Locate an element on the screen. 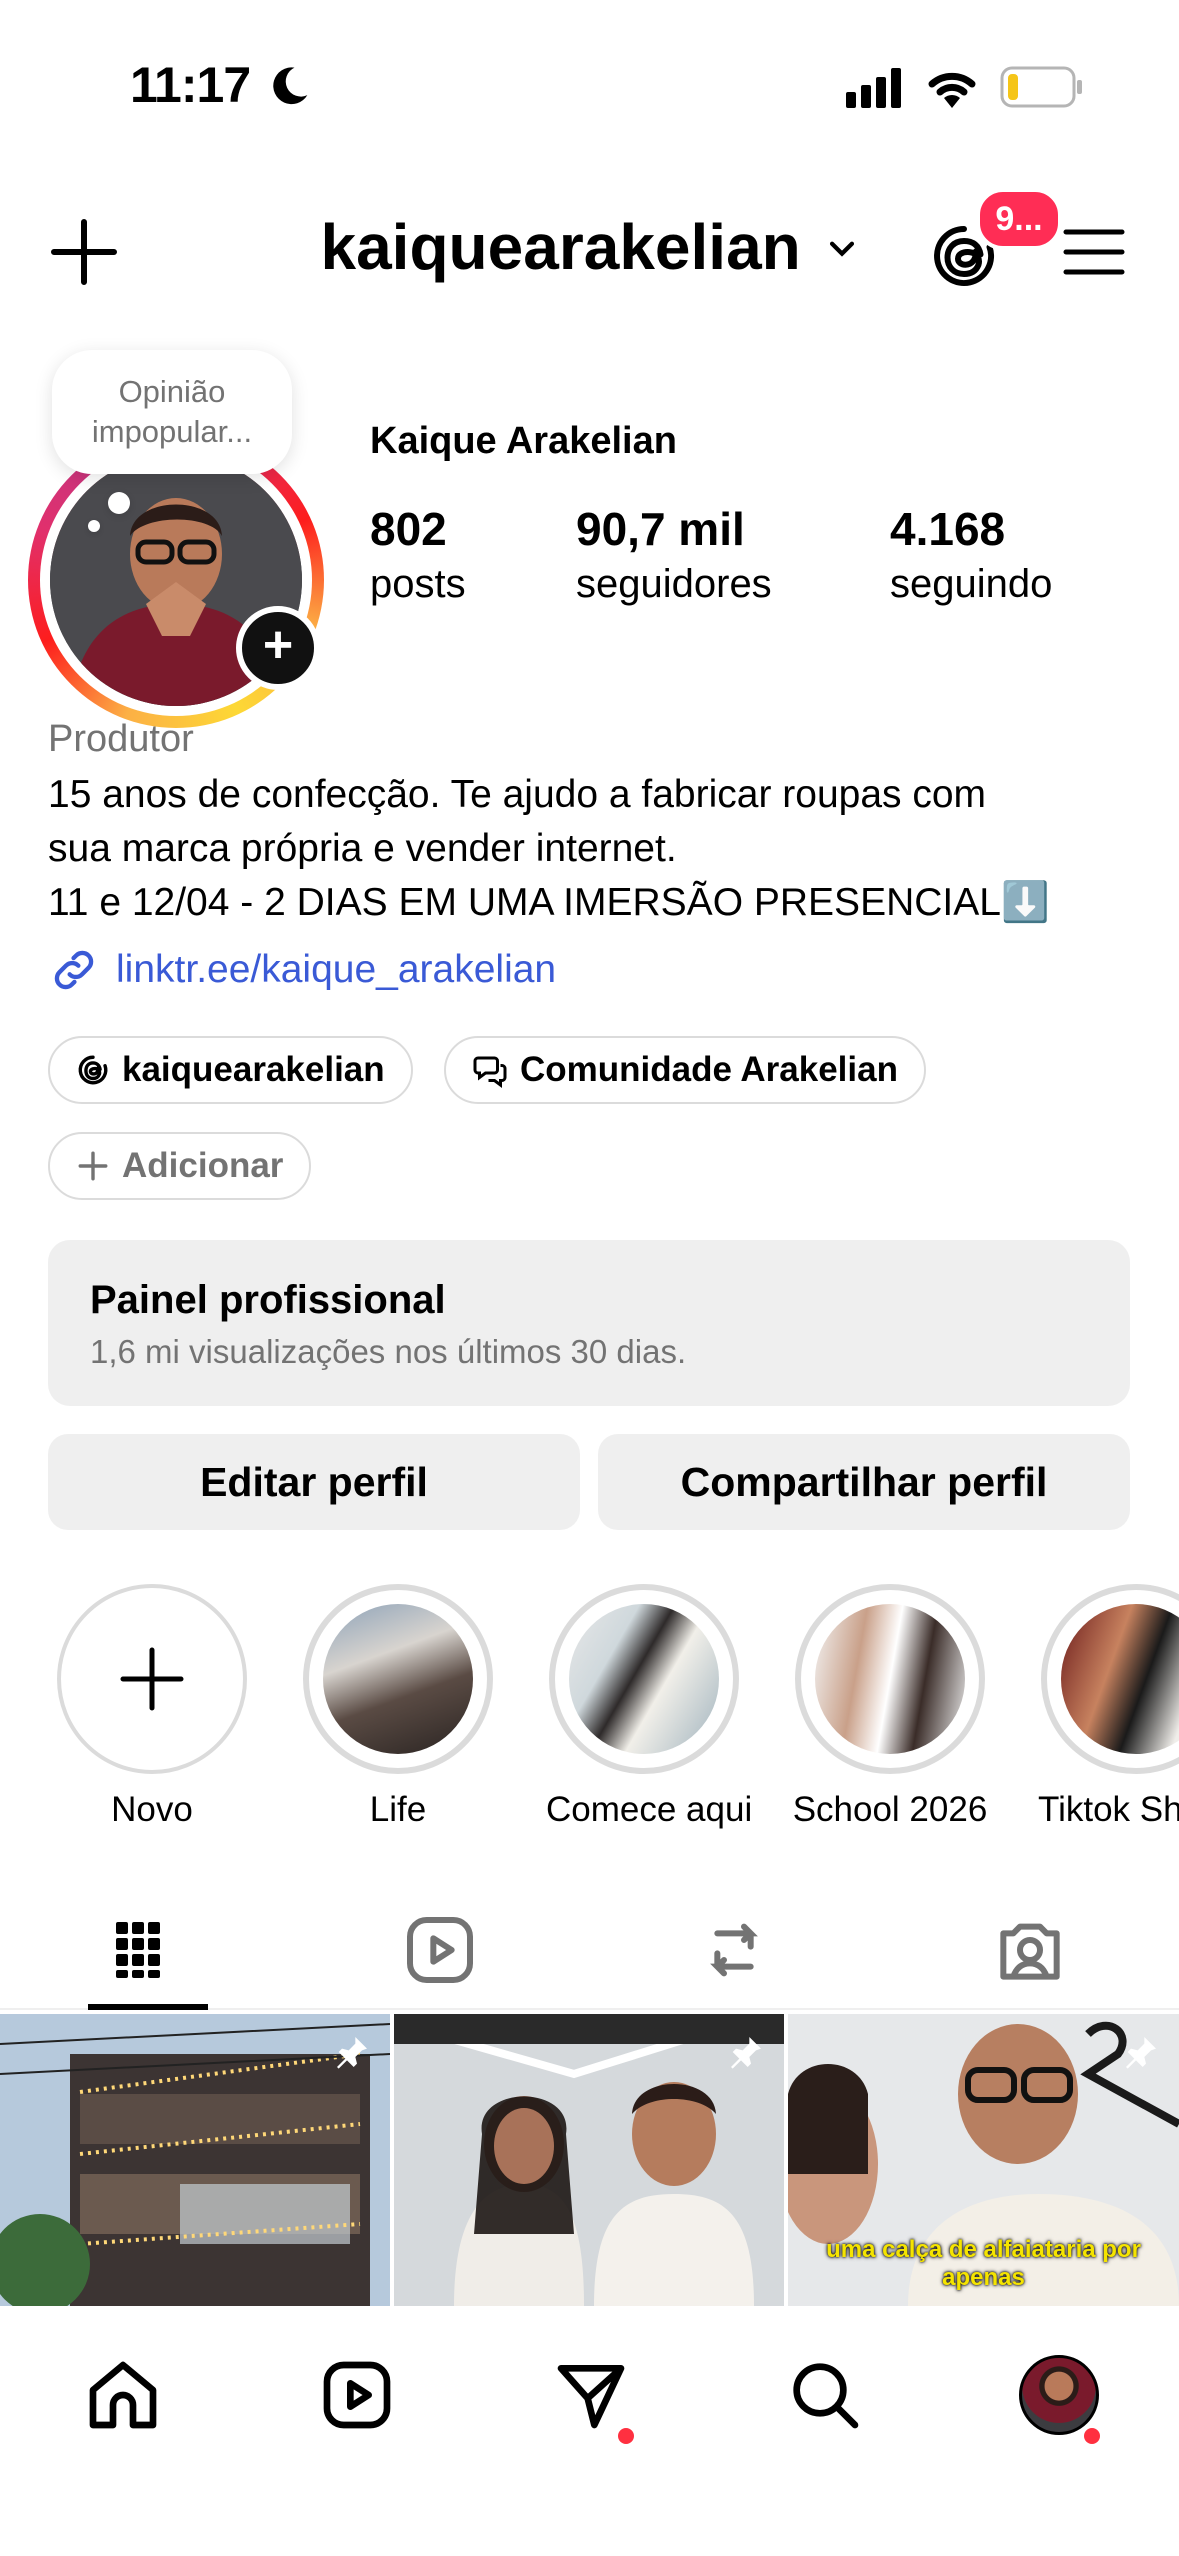 This screenshot has width=1179, height=2556. tab-tagged is located at coordinates (1030, 1950).